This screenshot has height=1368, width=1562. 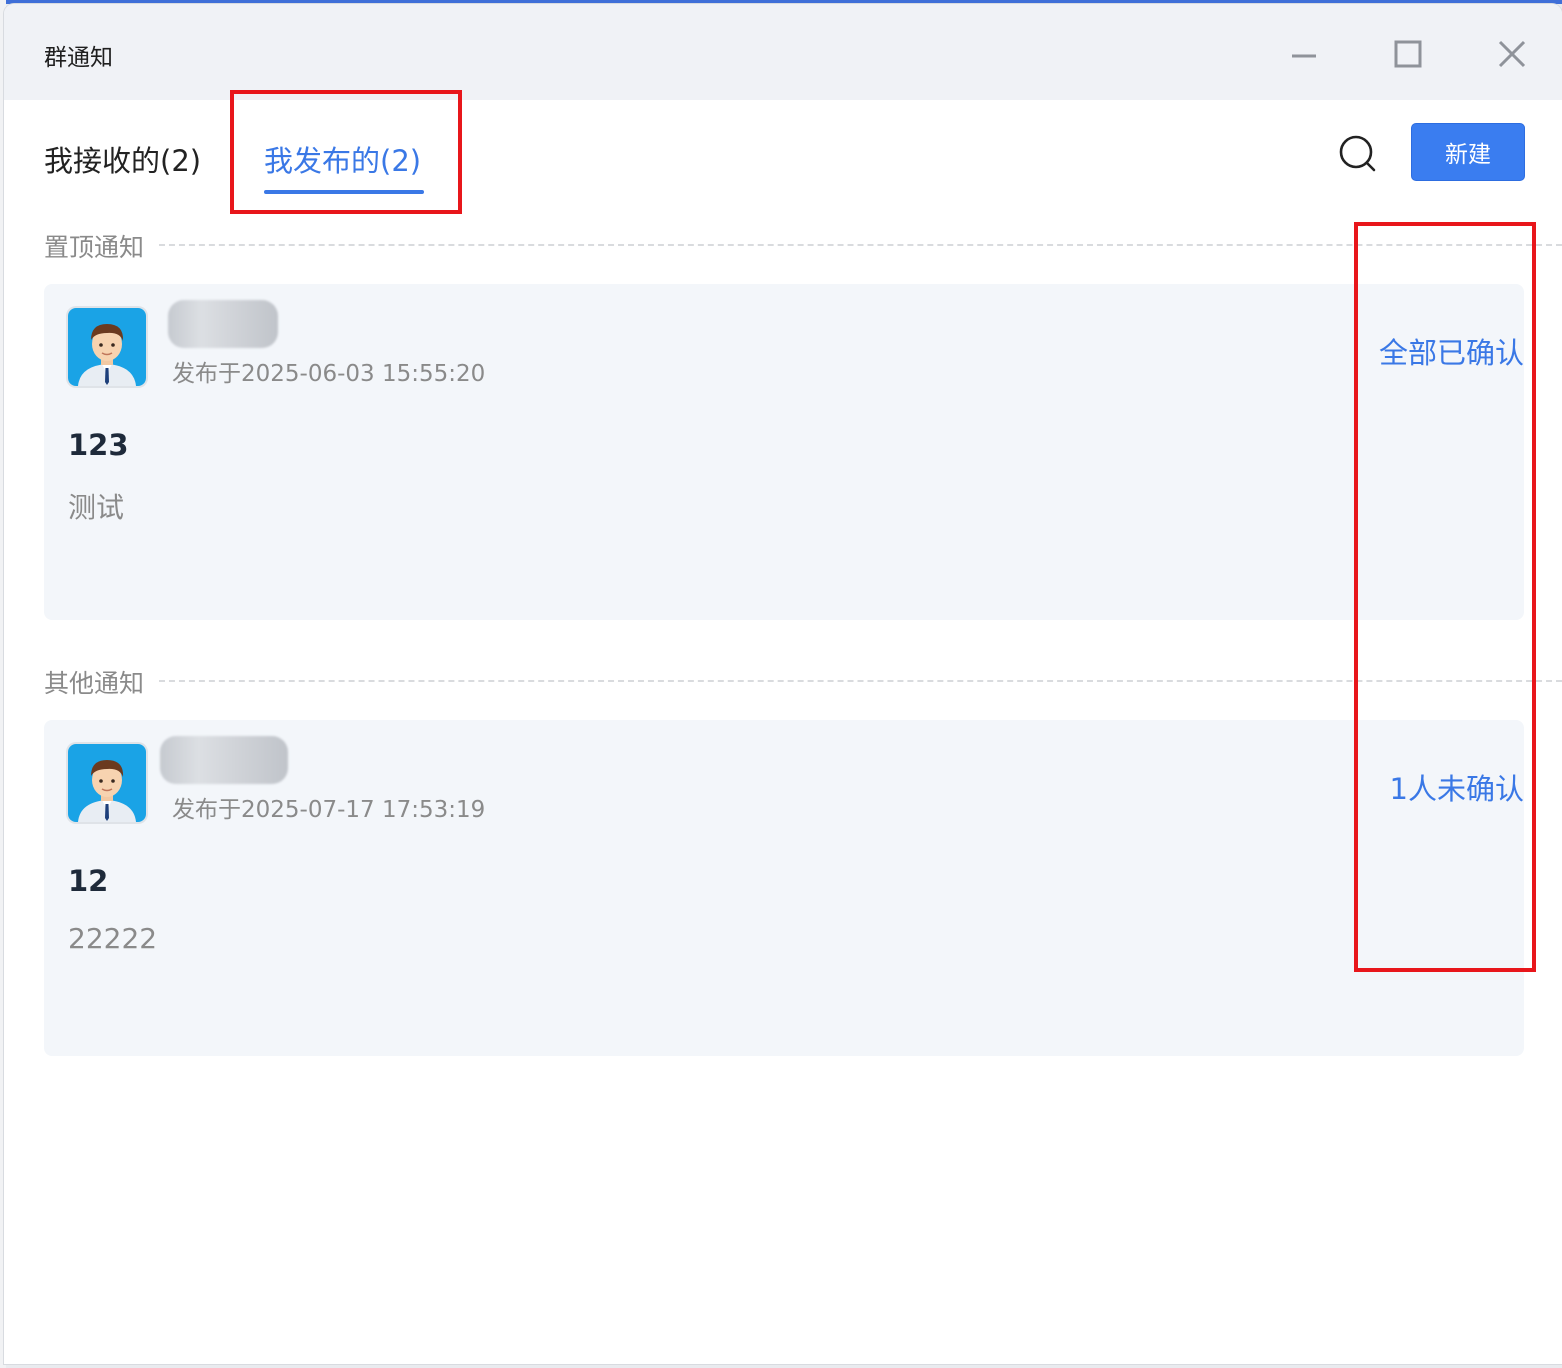 I want to click on confirm-status: 1人未确认, so click(x=1457, y=787).